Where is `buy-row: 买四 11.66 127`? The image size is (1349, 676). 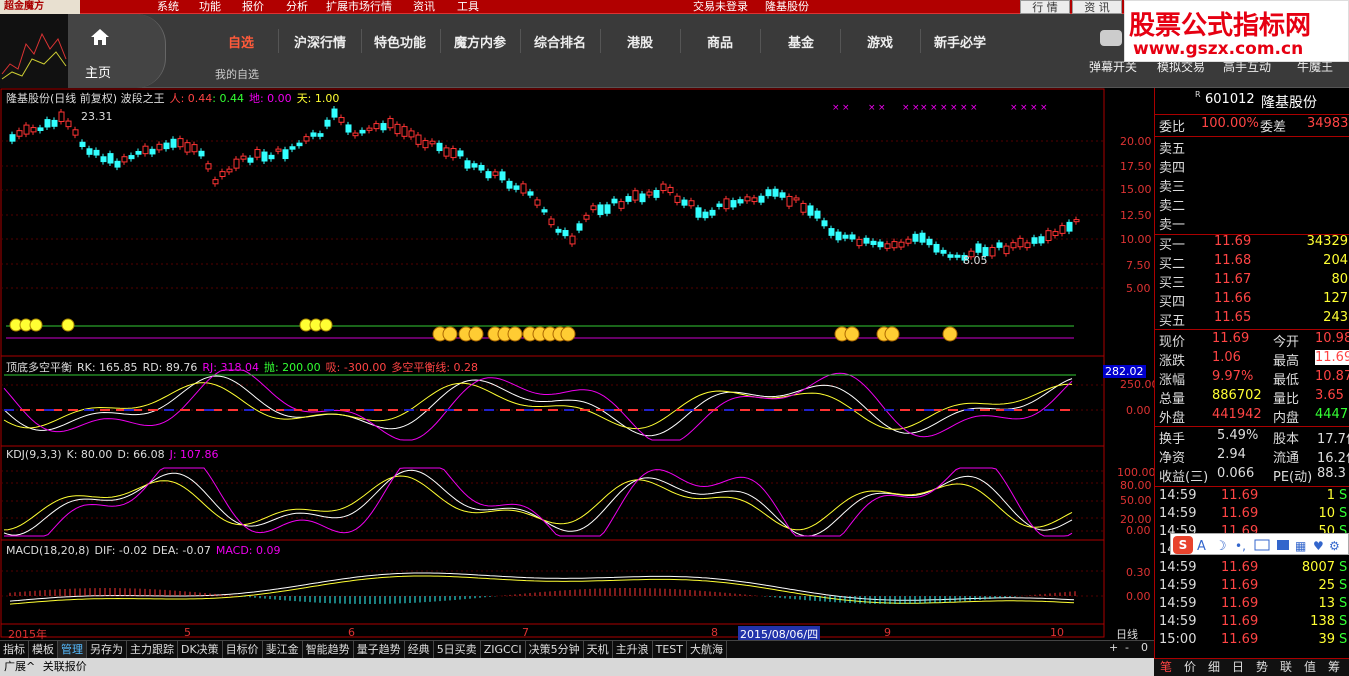 buy-row: 买四 11.66 127 is located at coordinates (1253, 300).